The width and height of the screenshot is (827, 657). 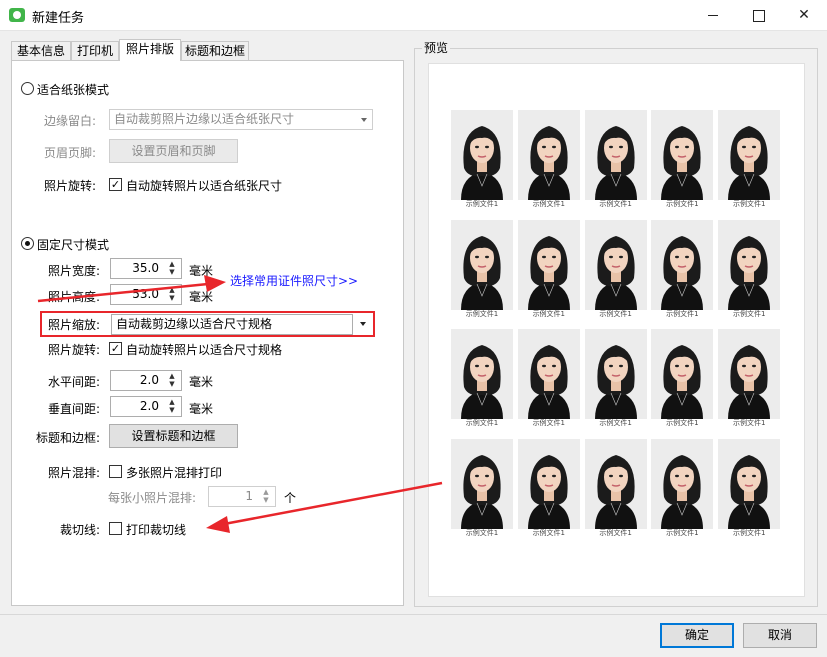 What do you see at coordinates (780, 635) in the screenshot?
I see `cancel-button: 取消` at bounding box center [780, 635].